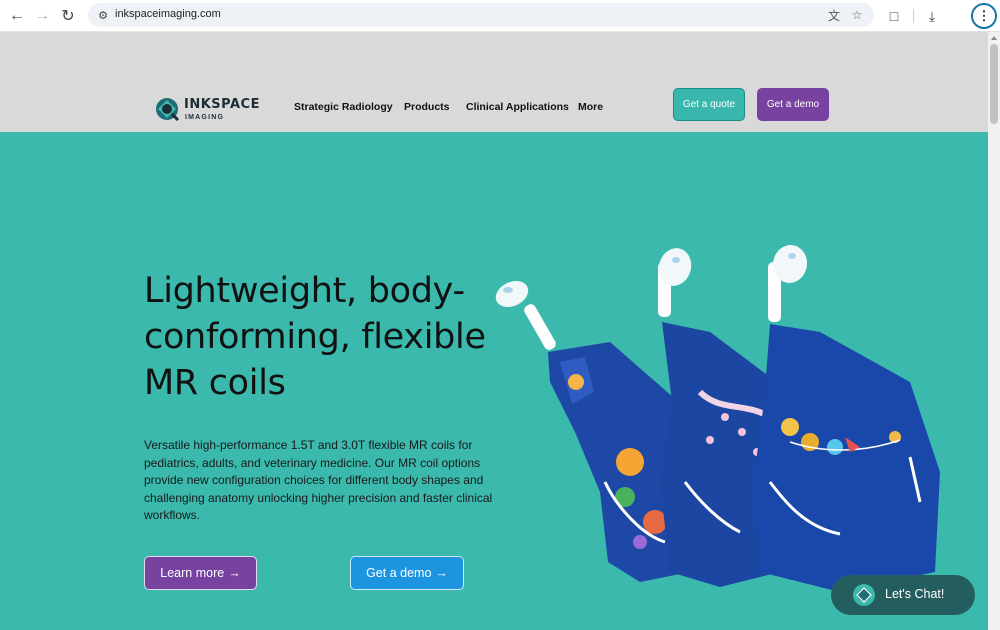 The width and height of the screenshot is (1000, 630). Describe the element at coordinates (205, 117) in the screenshot. I see `logo-sub: IMAGING` at that location.